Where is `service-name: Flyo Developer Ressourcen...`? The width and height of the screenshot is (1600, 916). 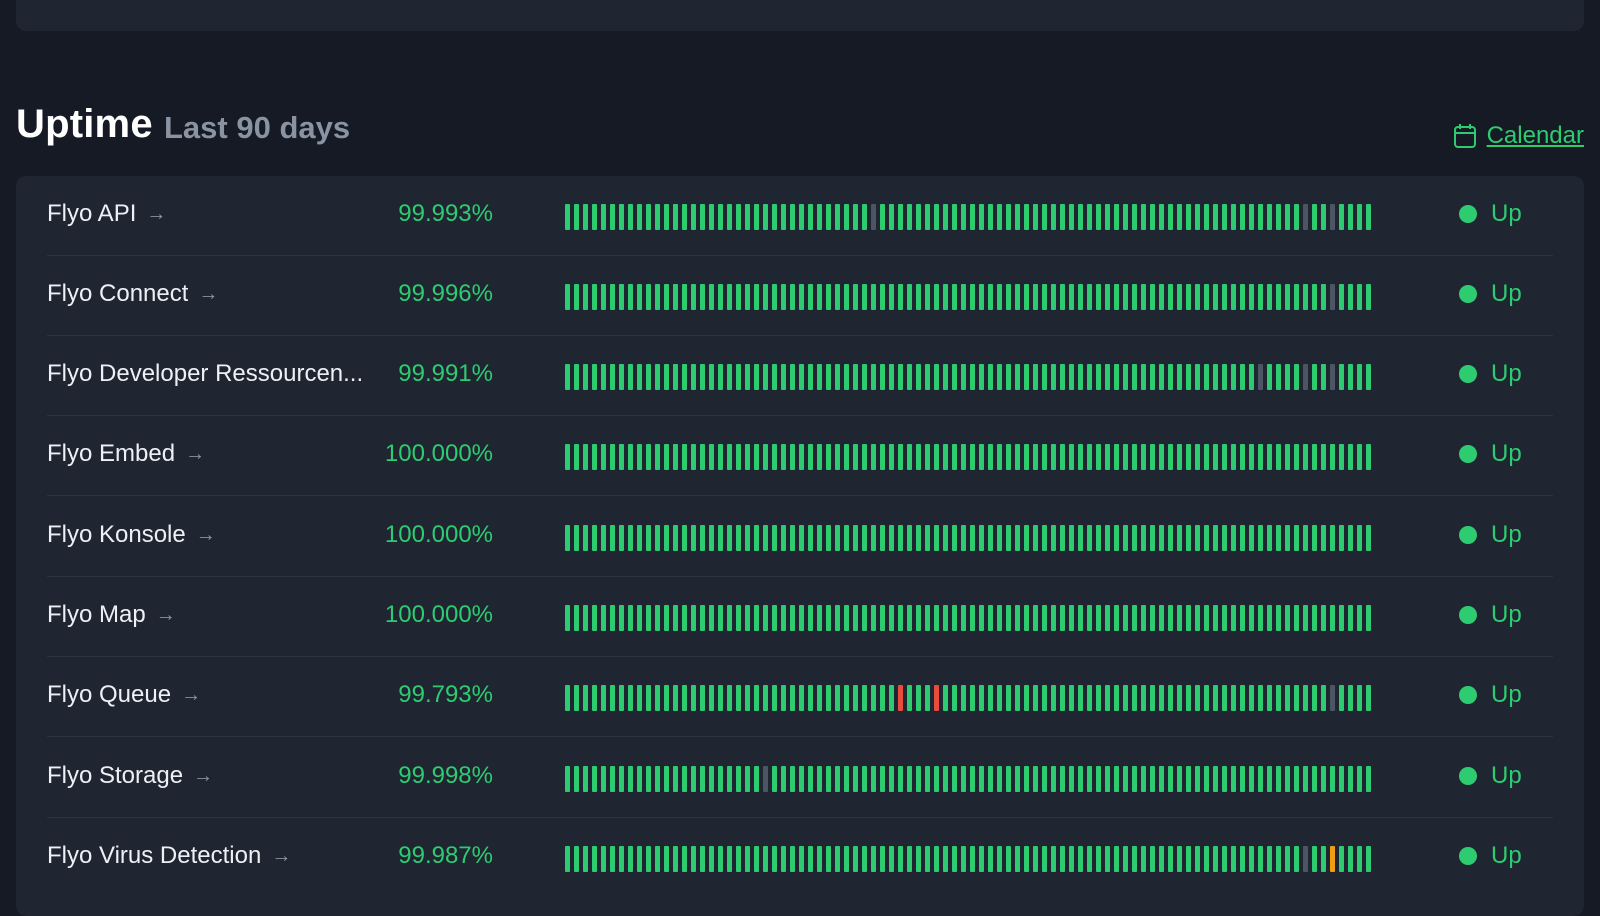
service-name: Flyo Developer Ressourcen... is located at coordinates (205, 374).